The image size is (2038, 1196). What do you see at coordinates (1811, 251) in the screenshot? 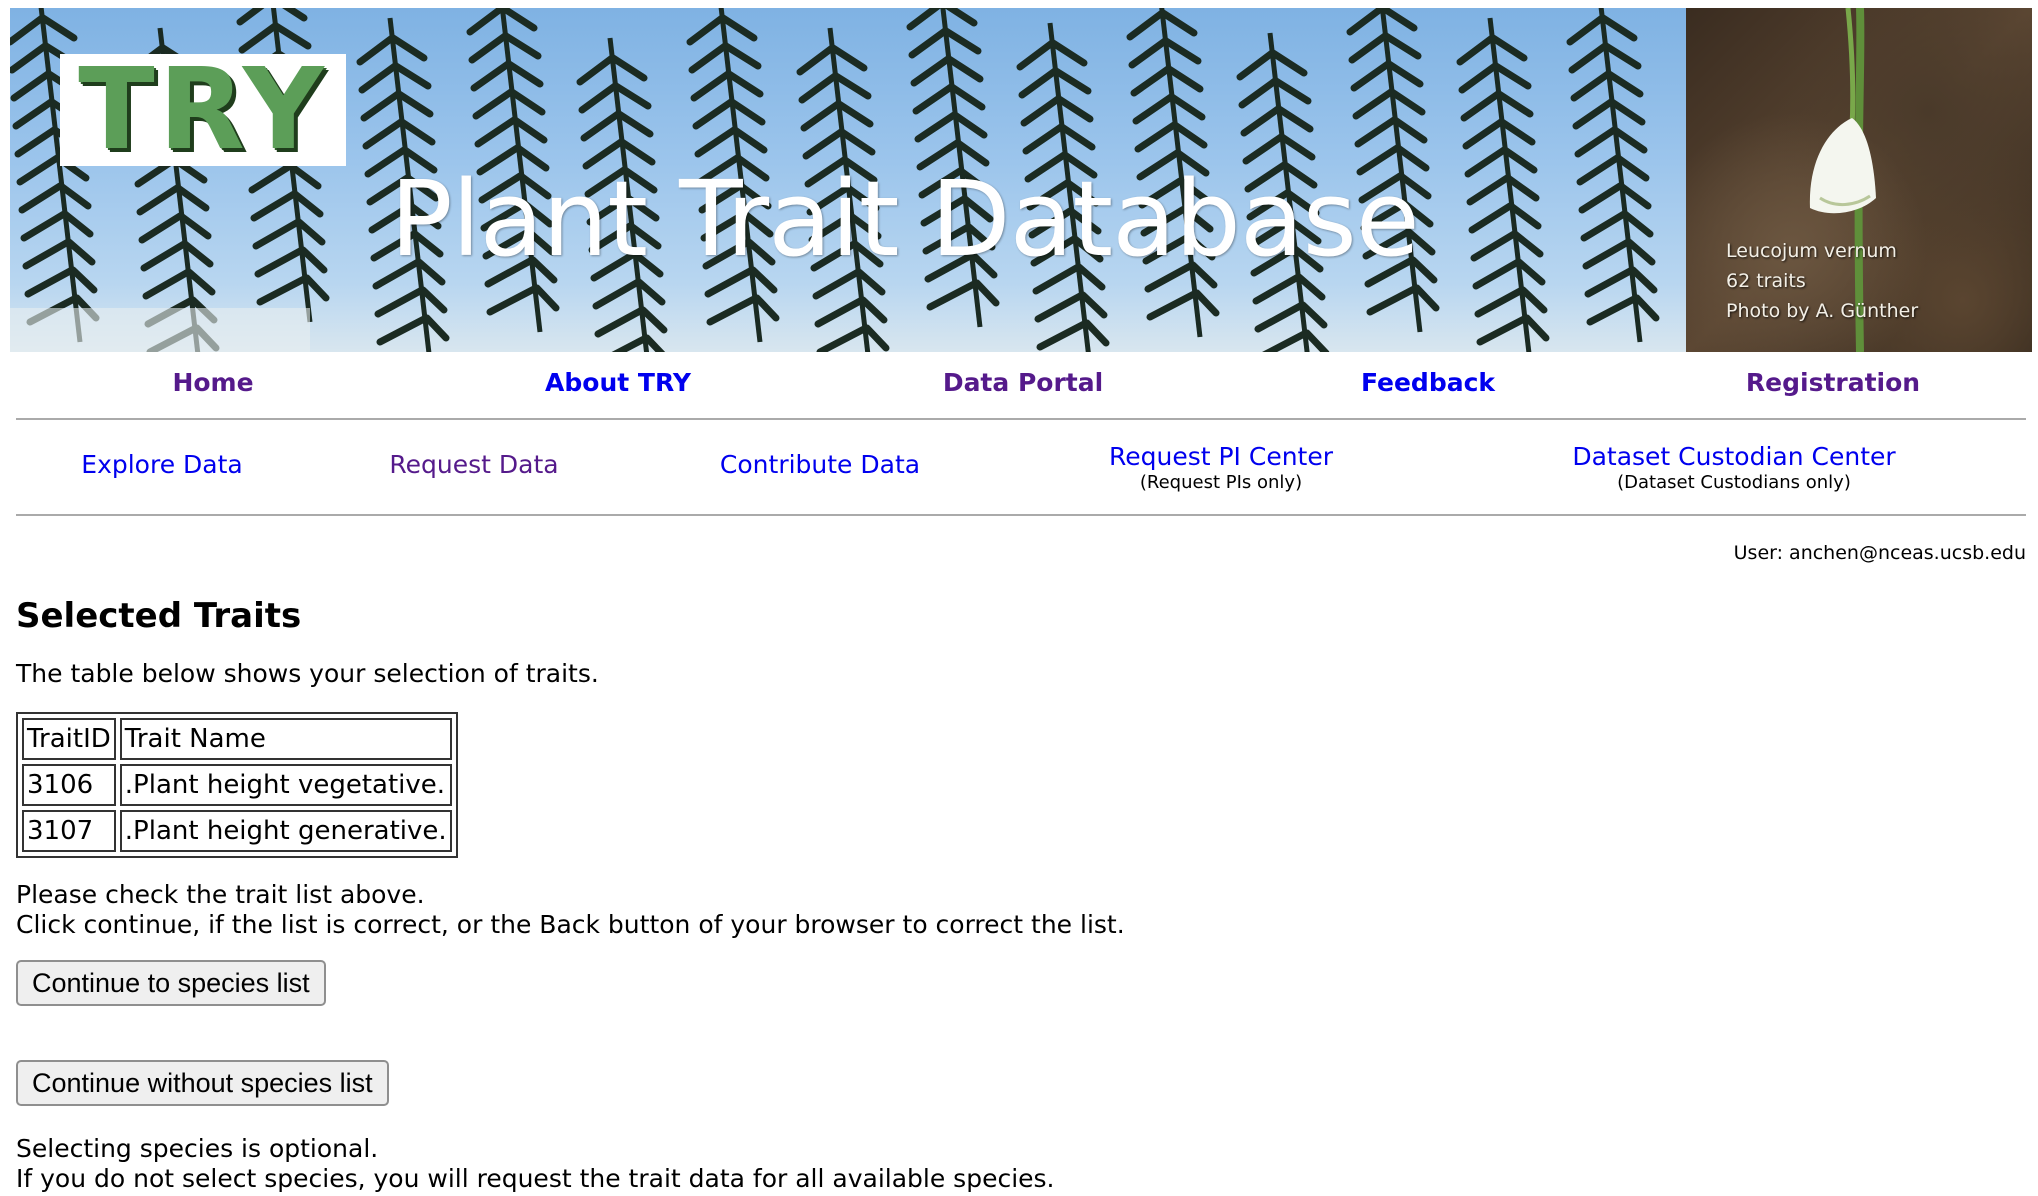
I see `photo-caption-species: Leucojum vernum` at bounding box center [1811, 251].